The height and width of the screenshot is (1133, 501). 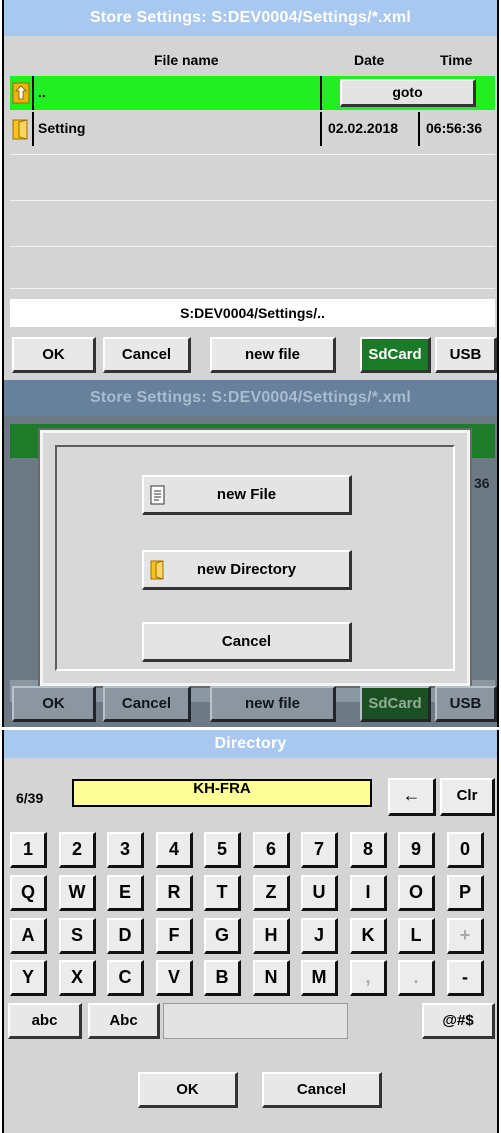 I want to click on file-row-setting: Setting 02.02.2018 06:56:36, so click(x=252, y=129).